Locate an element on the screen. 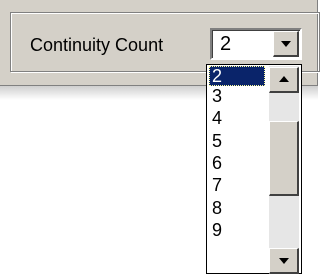 This screenshot has width=326, height=274. scroll-down-arrow-icon is located at coordinates (284, 261).